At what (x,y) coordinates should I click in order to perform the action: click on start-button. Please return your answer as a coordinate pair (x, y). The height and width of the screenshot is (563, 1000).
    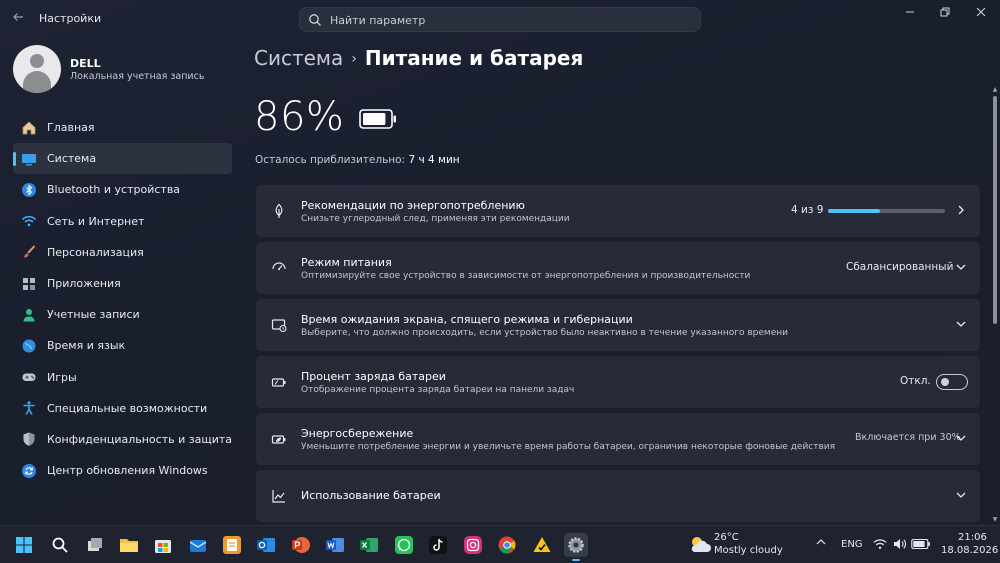
    Looking at the image, I should click on (24, 545).